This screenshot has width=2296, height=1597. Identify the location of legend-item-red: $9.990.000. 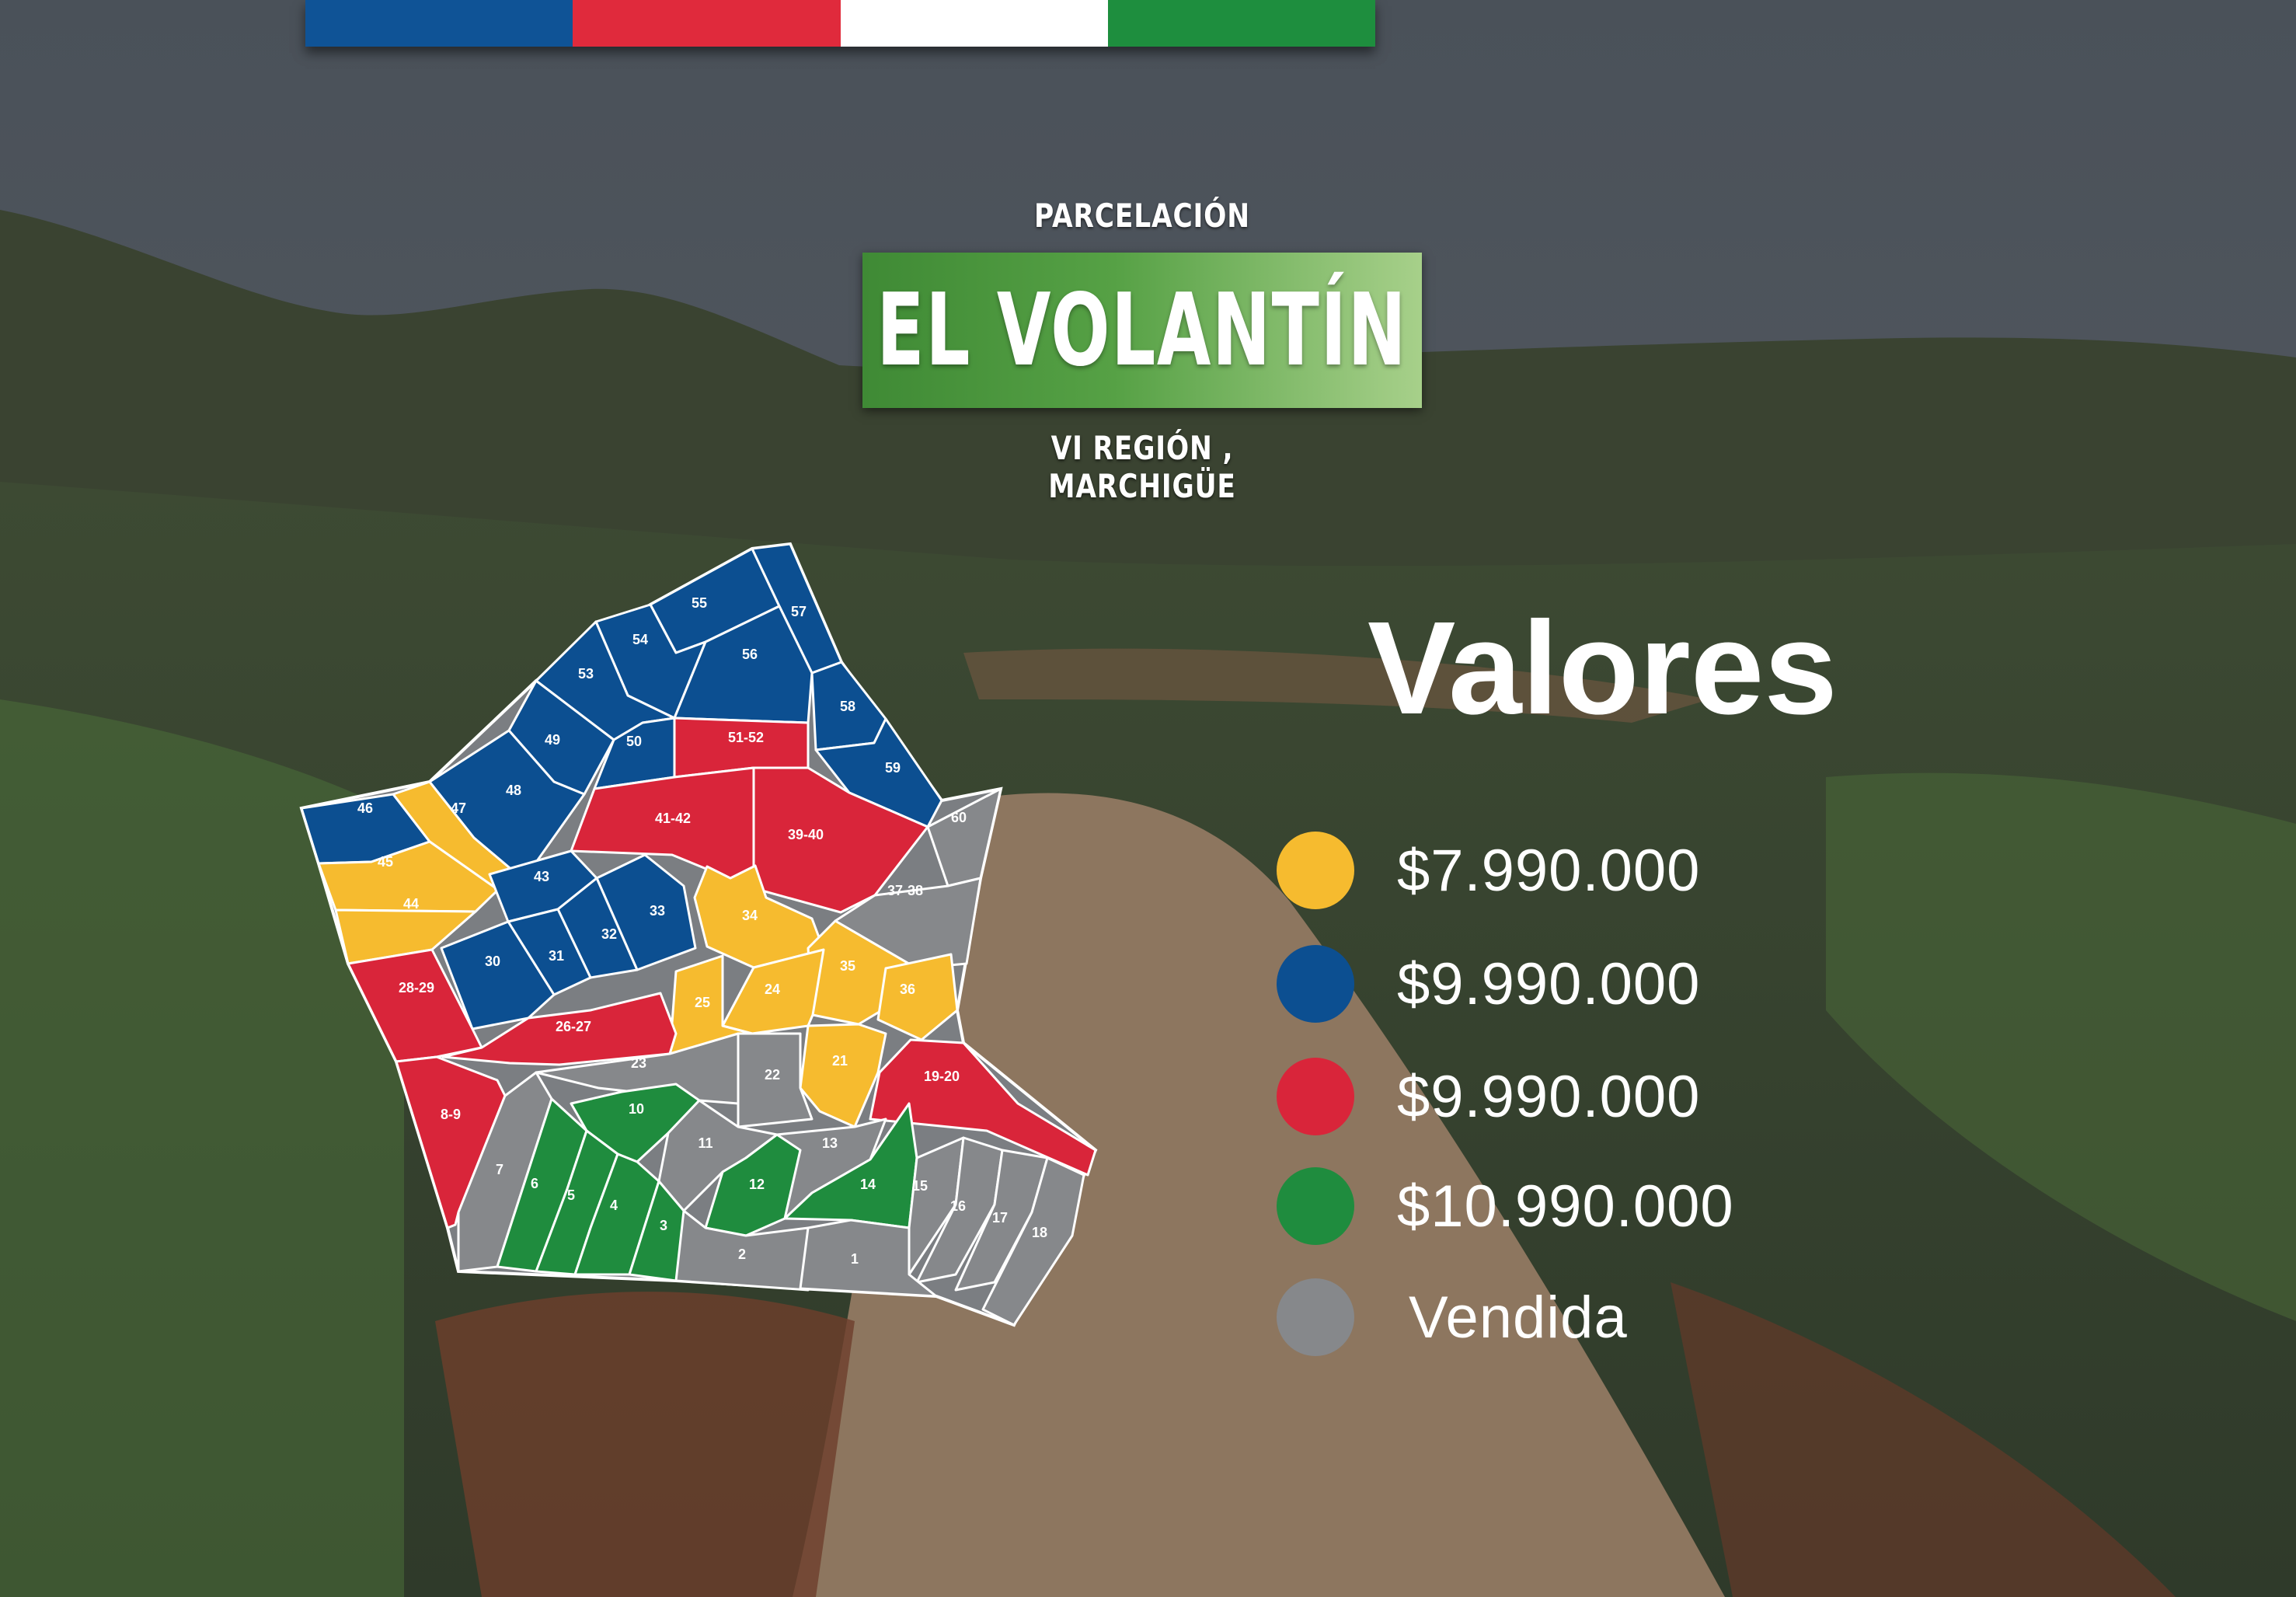
(1488, 1096).